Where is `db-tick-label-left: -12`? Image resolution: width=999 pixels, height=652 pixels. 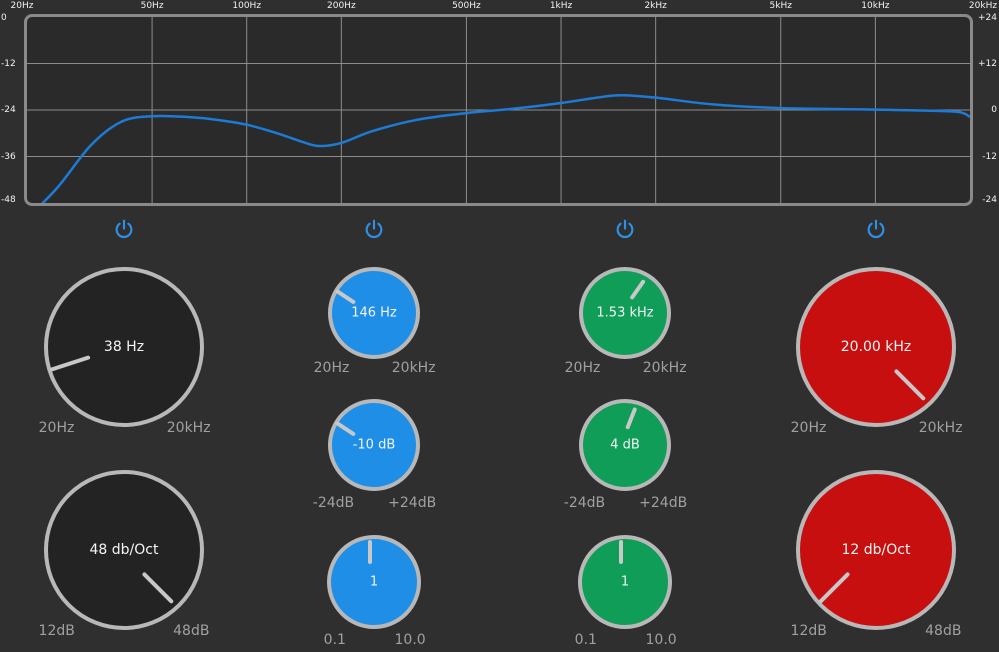 db-tick-label-left: -12 is located at coordinates (8, 63).